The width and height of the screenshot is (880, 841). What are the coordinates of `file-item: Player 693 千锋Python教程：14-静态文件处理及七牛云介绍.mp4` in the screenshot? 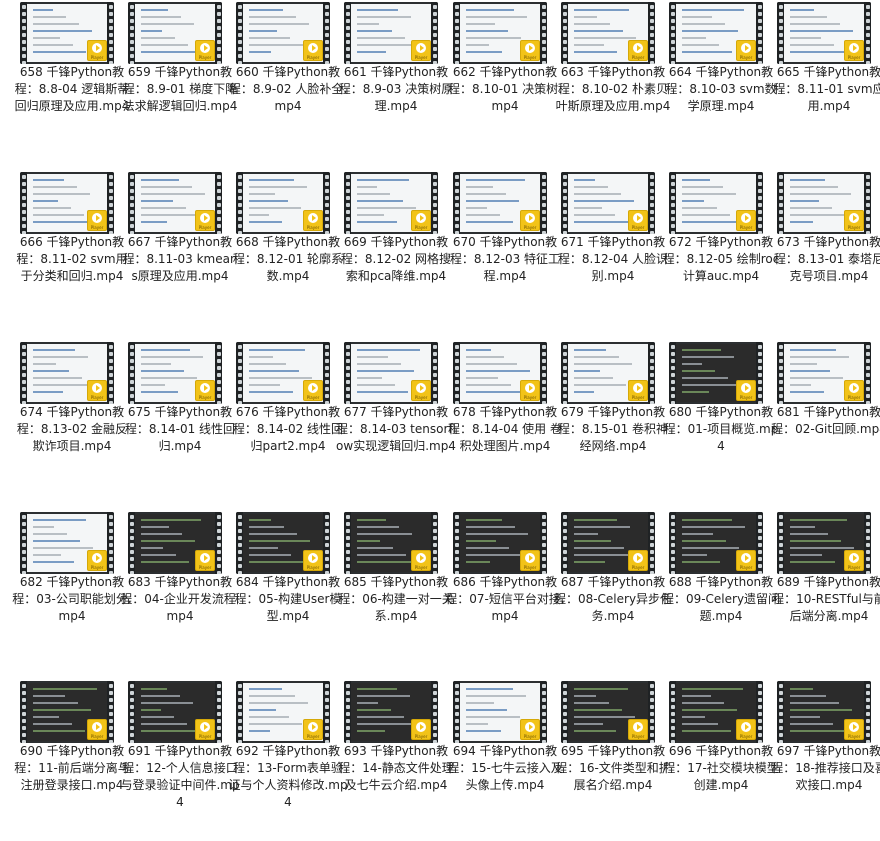 It's located at (396, 761).